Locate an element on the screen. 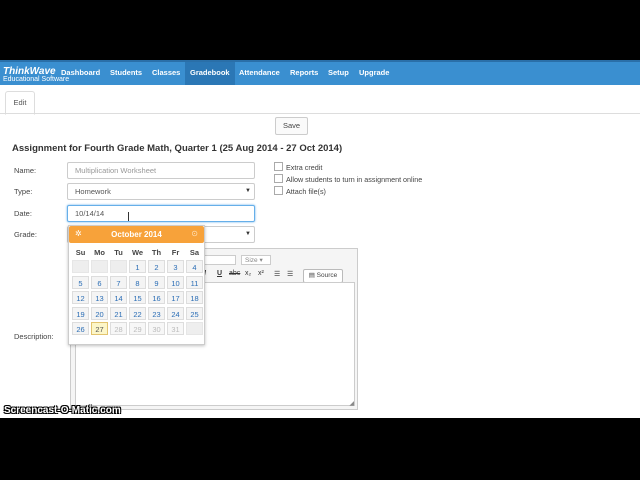  tab-divider is located at coordinates (320, 113).